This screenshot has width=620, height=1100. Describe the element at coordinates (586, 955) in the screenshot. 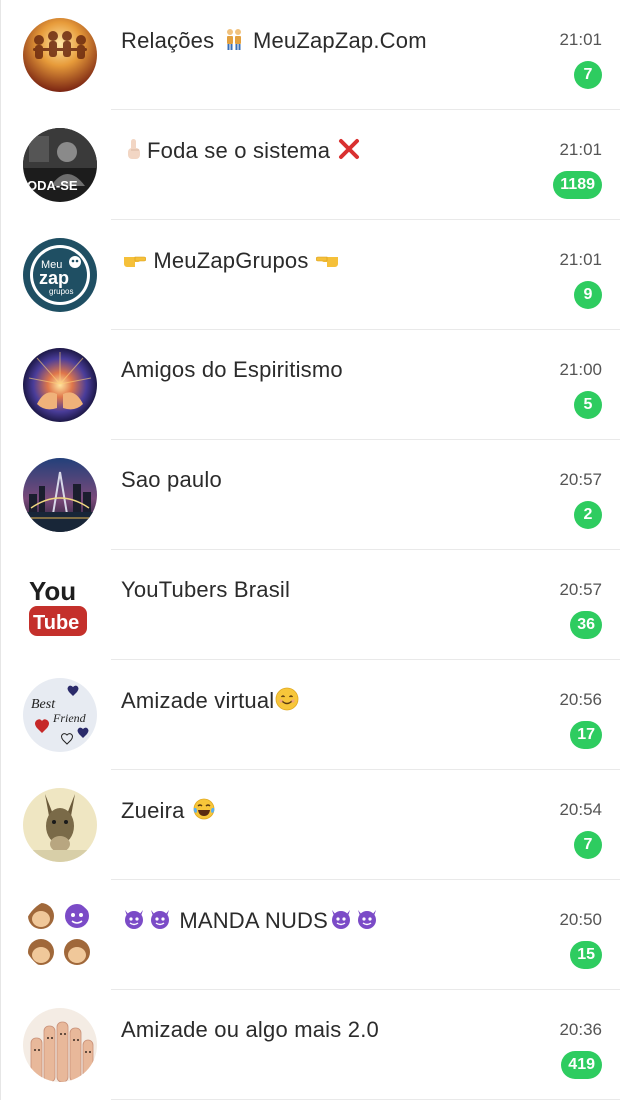

I see `unread-badge: 15` at that location.